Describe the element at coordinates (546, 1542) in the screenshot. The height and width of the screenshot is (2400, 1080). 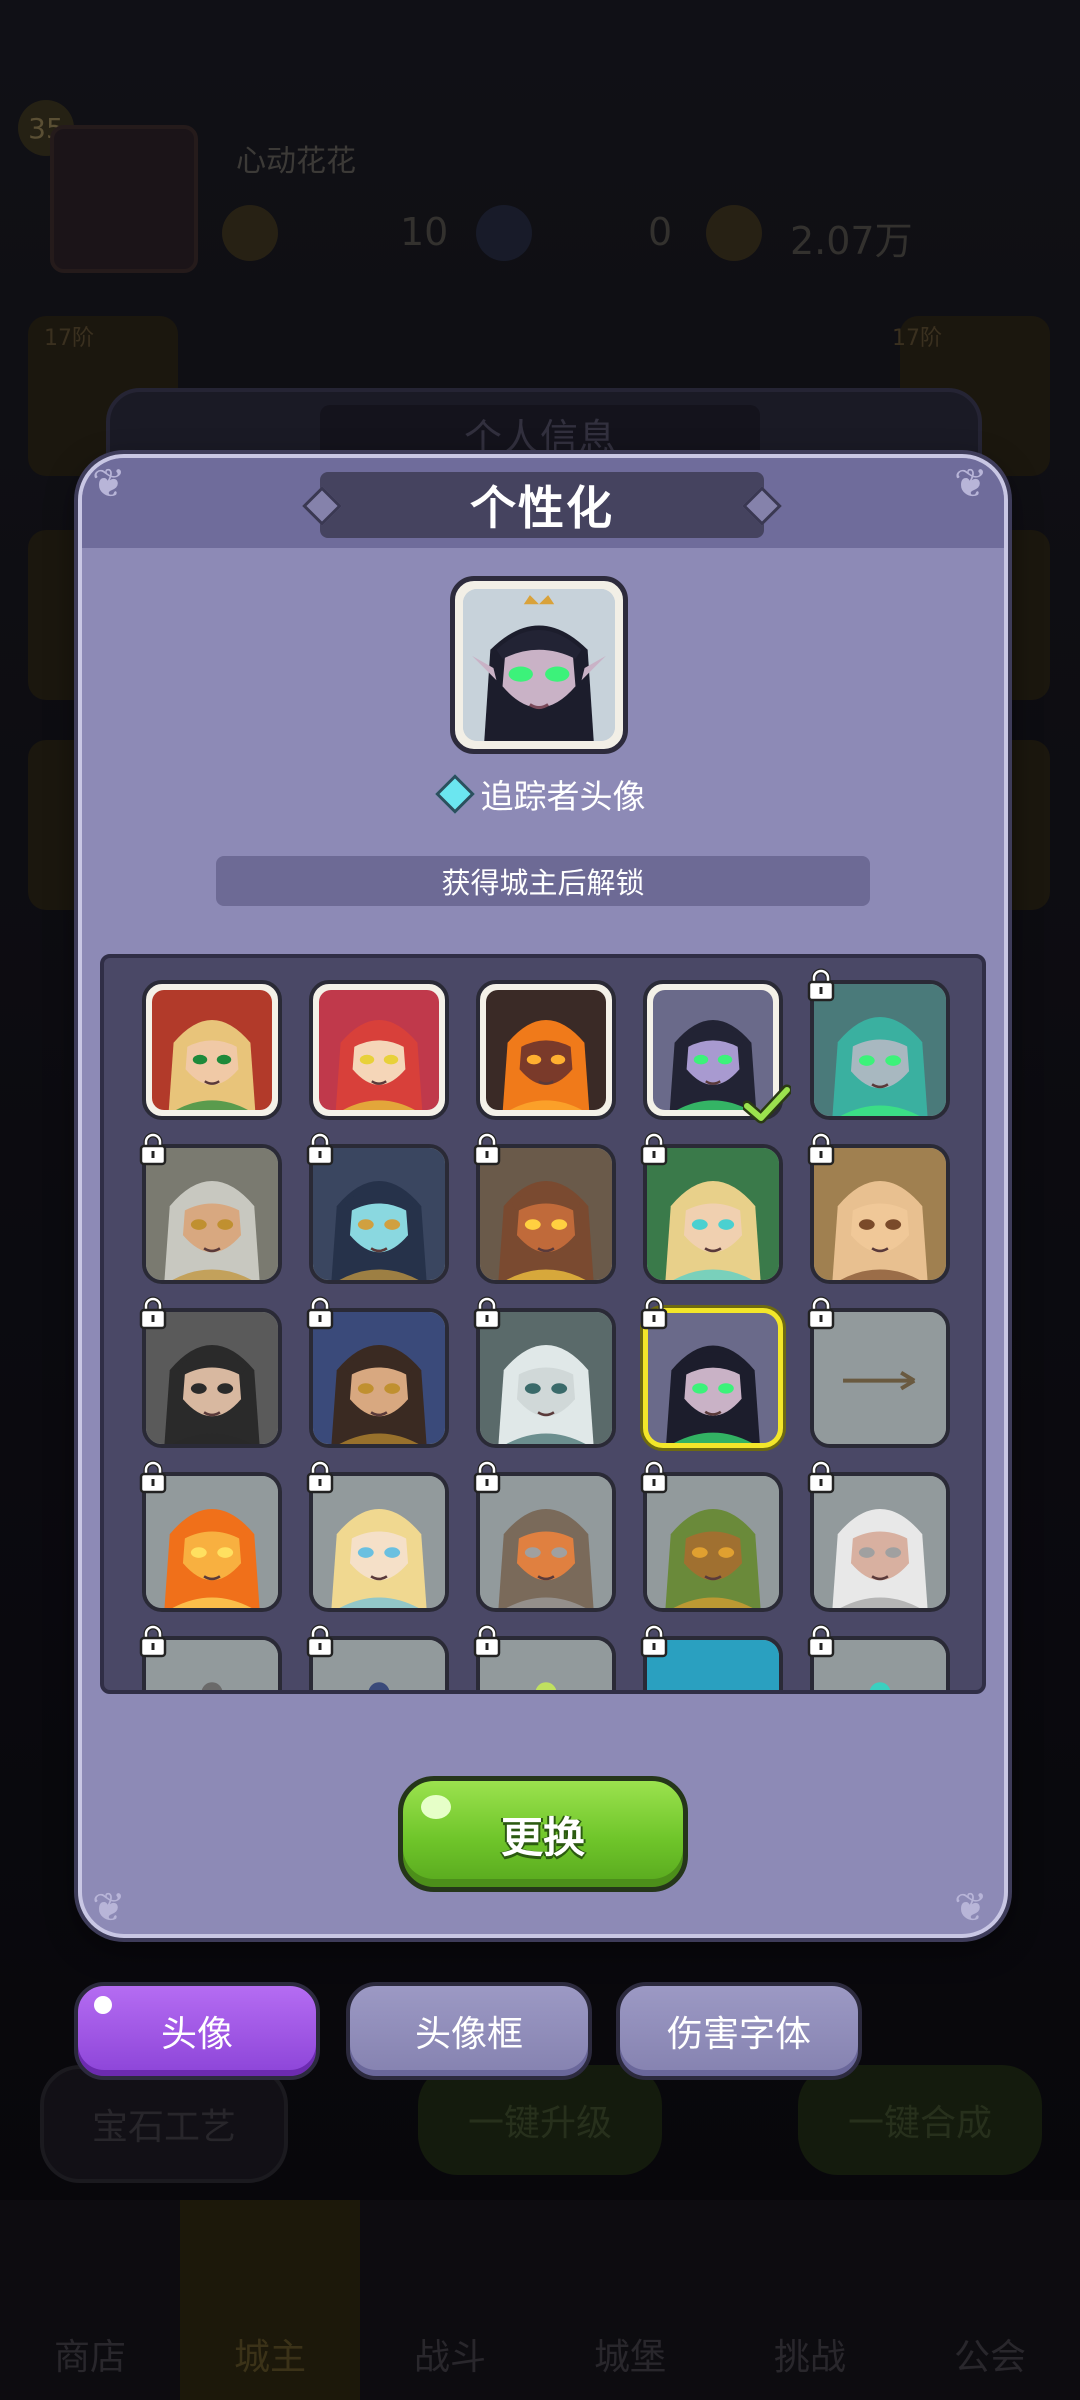
I see `hammer-dwarf-portrait` at that location.